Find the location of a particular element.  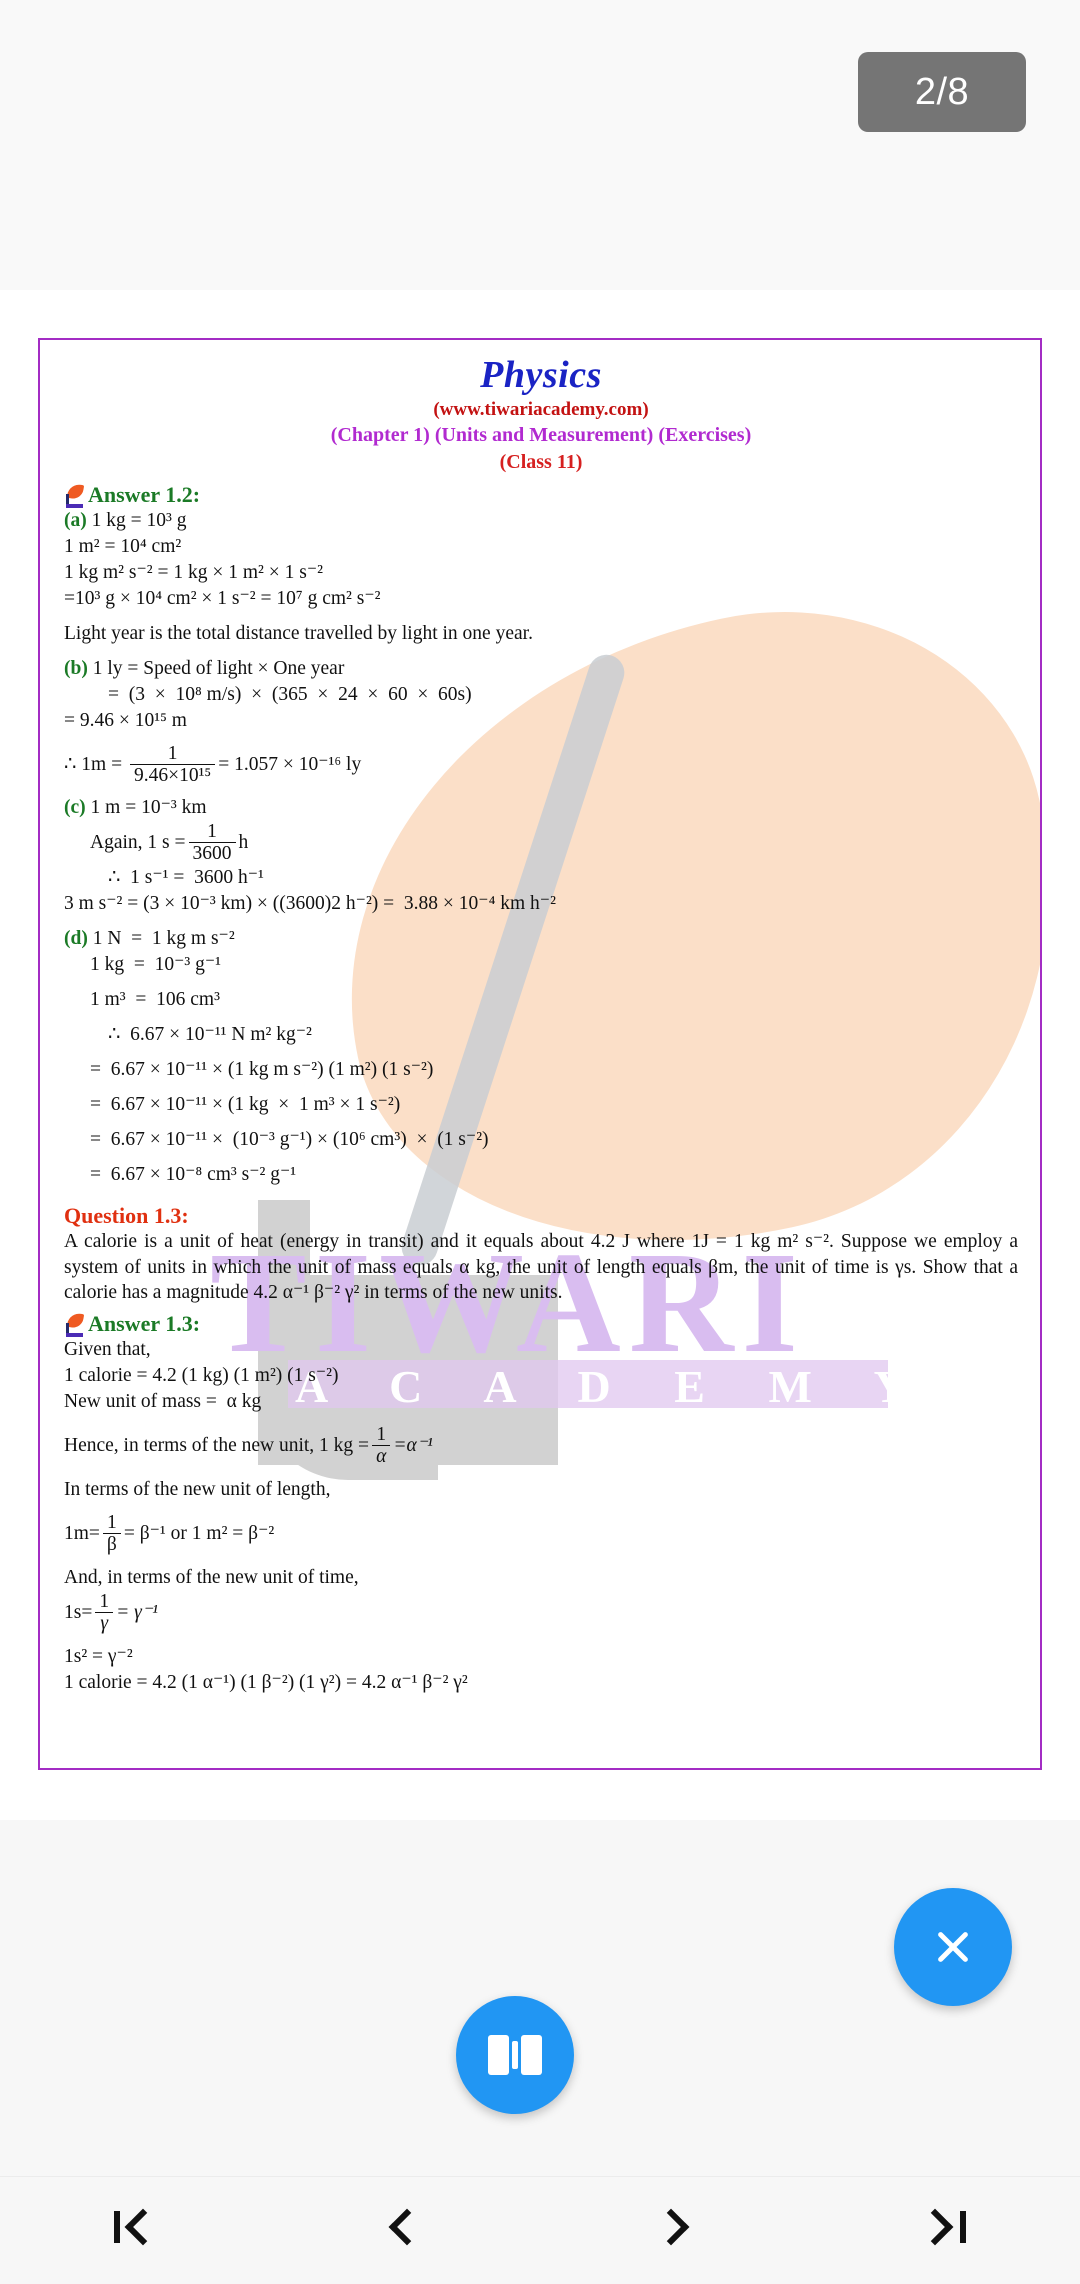

last-page-button is located at coordinates (945, 2231).